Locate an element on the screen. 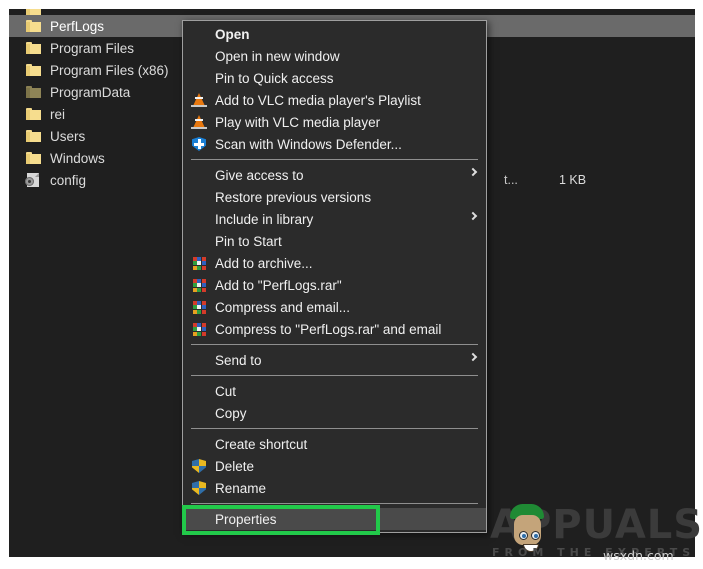 This screenshot has height=569, width=703. menu-item-label: Play with VLC media player is located at coordinates (298, 122).